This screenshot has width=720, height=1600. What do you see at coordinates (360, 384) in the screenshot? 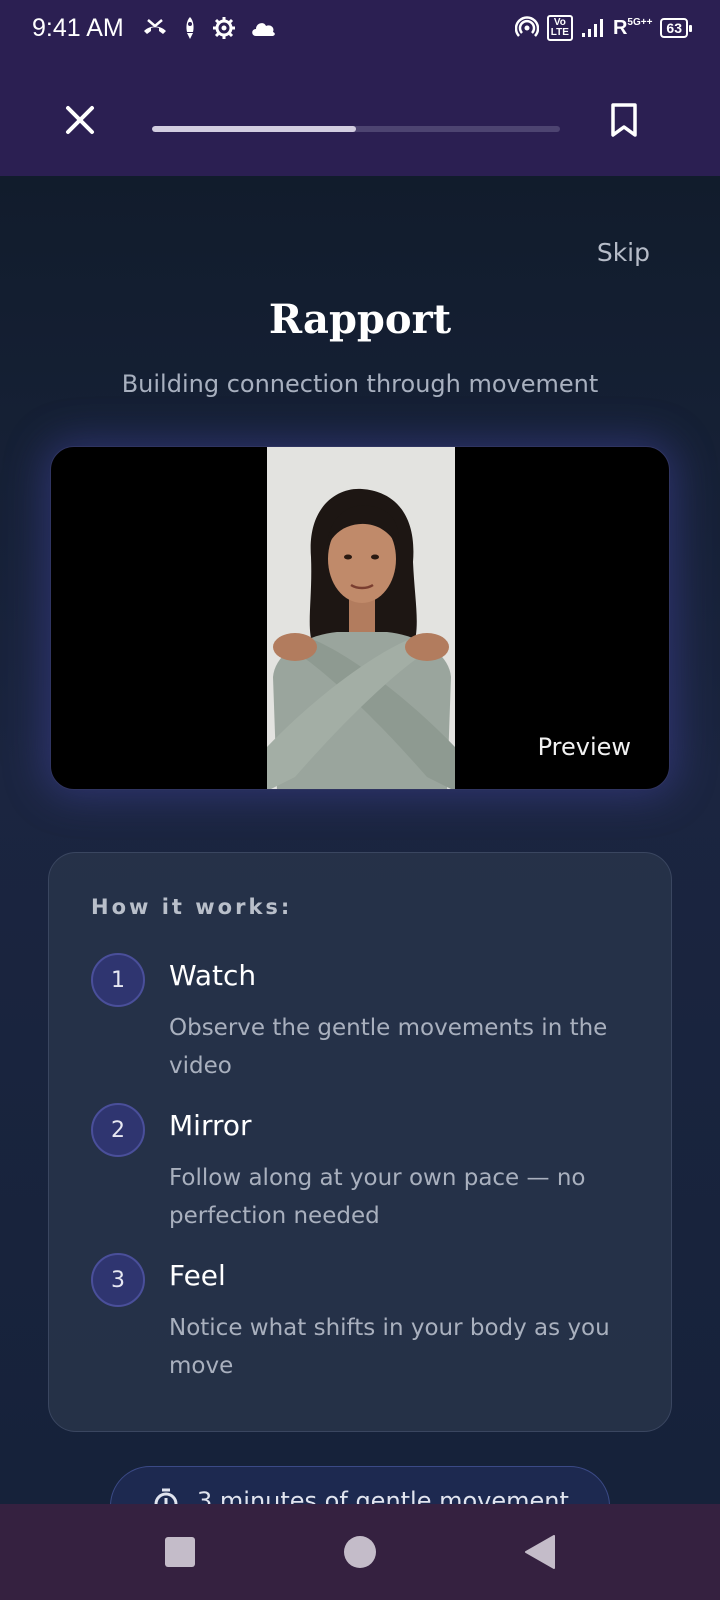
I see `page-subtitle: Building connection through movement` at bounding box center [360, 384].